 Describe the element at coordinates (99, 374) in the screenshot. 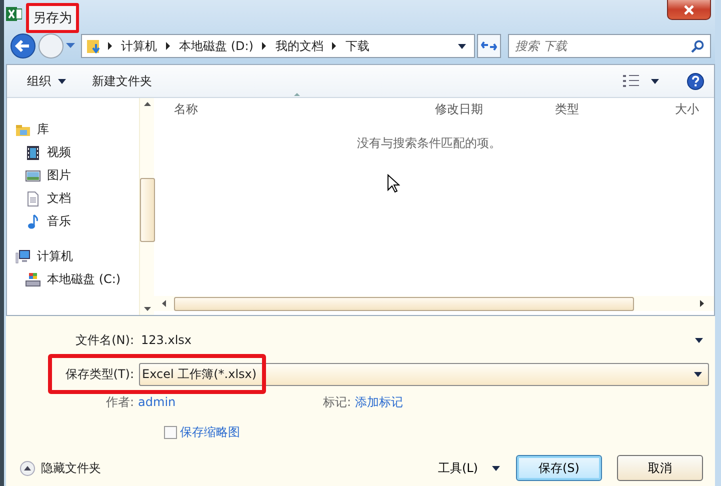

I see `field-label: 保存类型(T):` at that location.